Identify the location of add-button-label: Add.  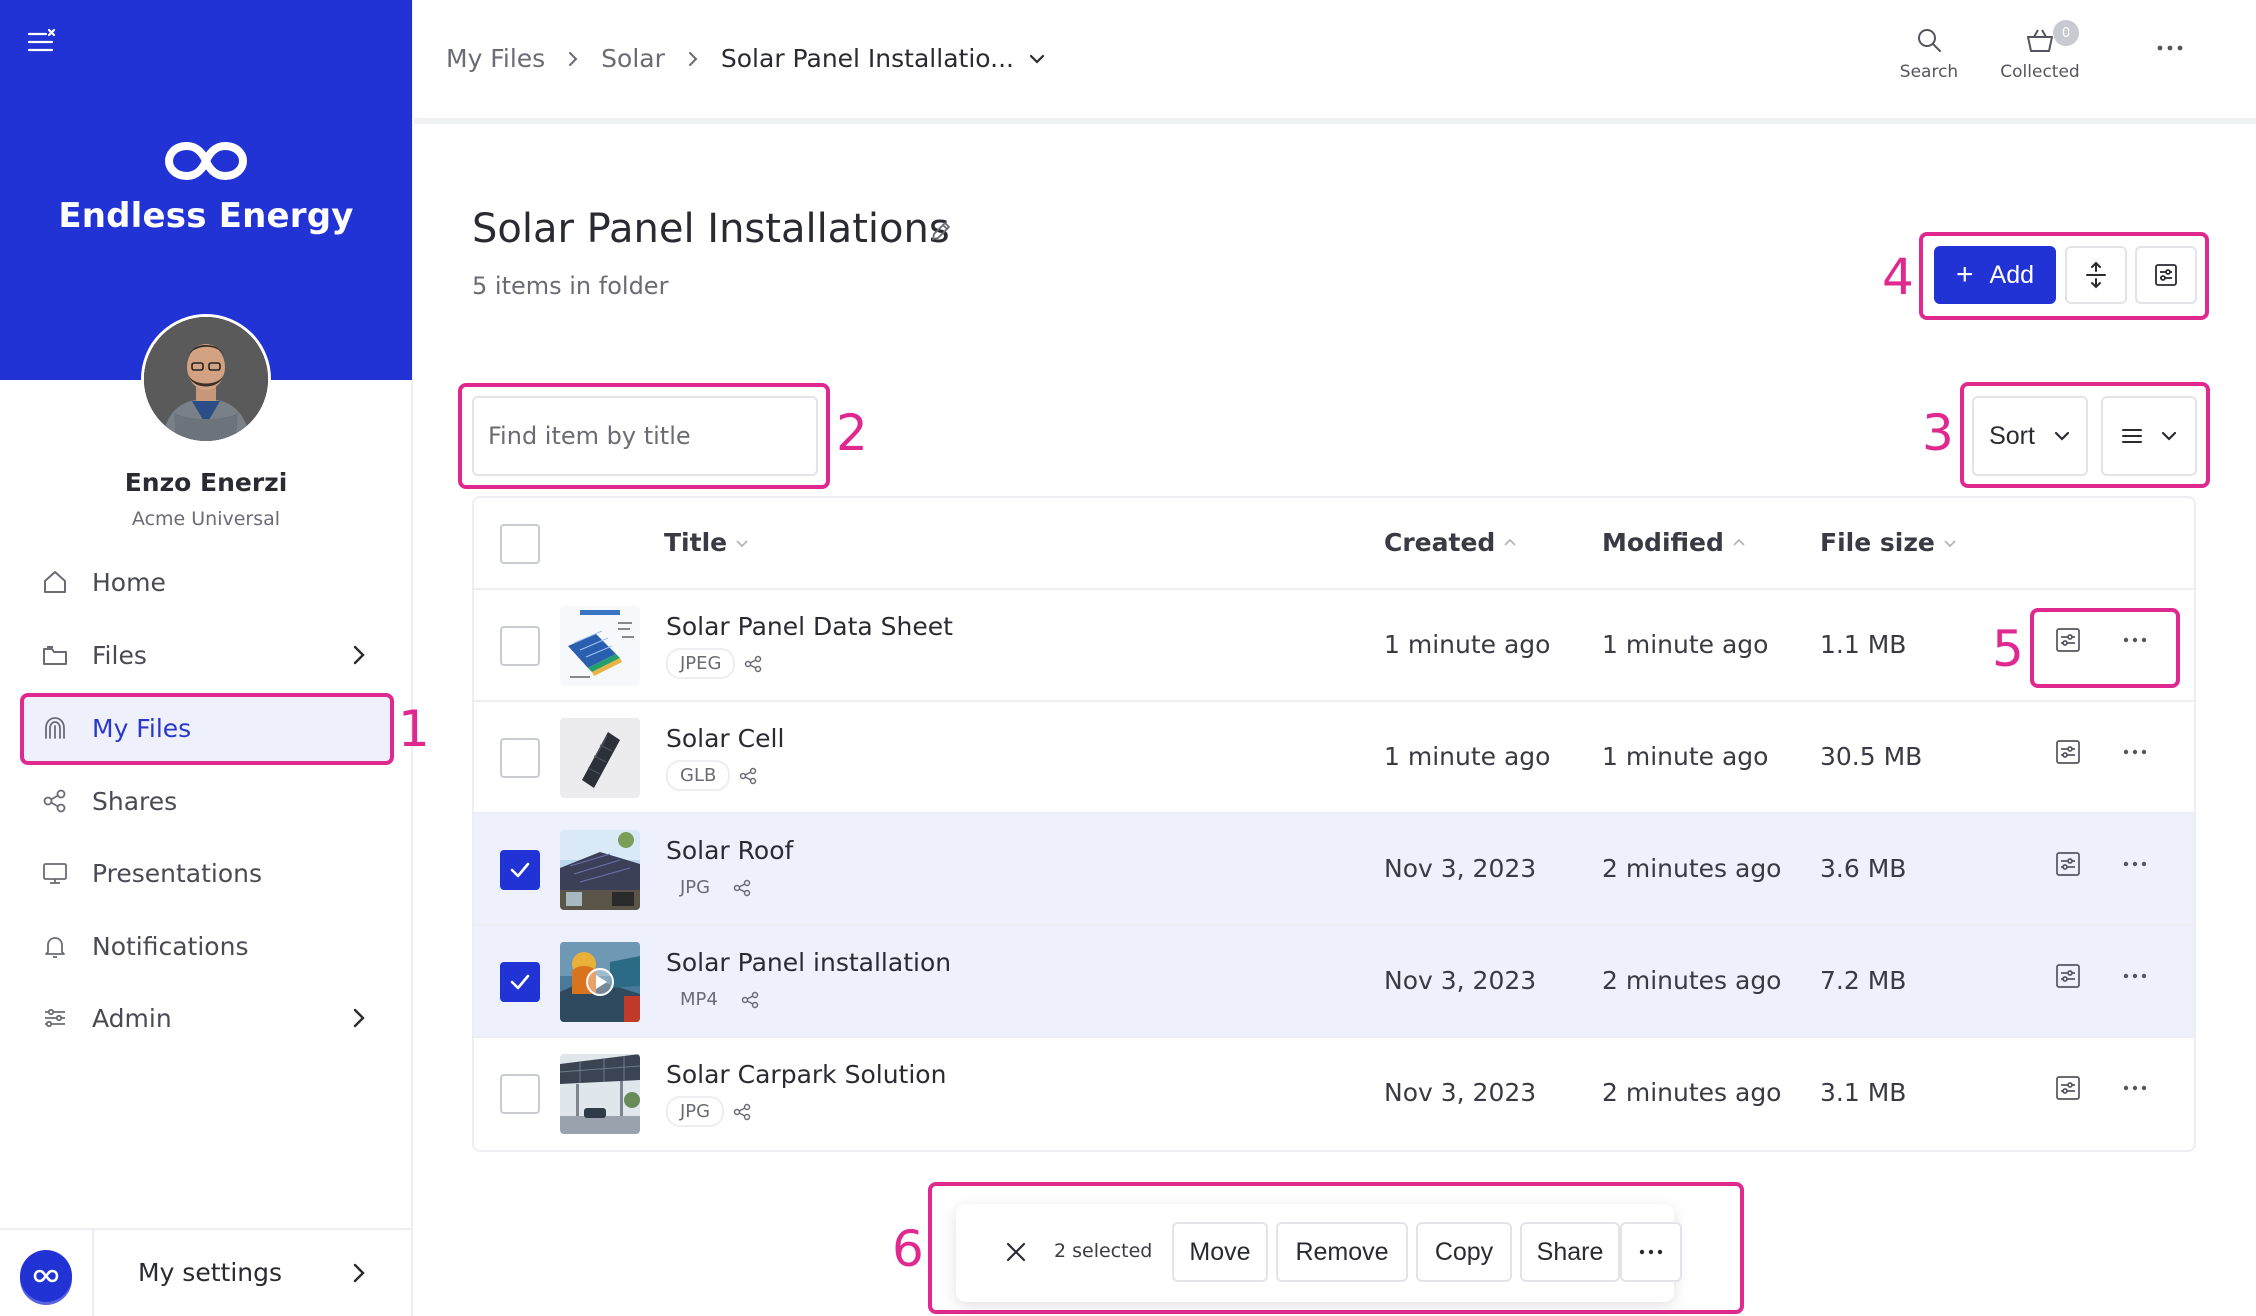
(2011, 274).